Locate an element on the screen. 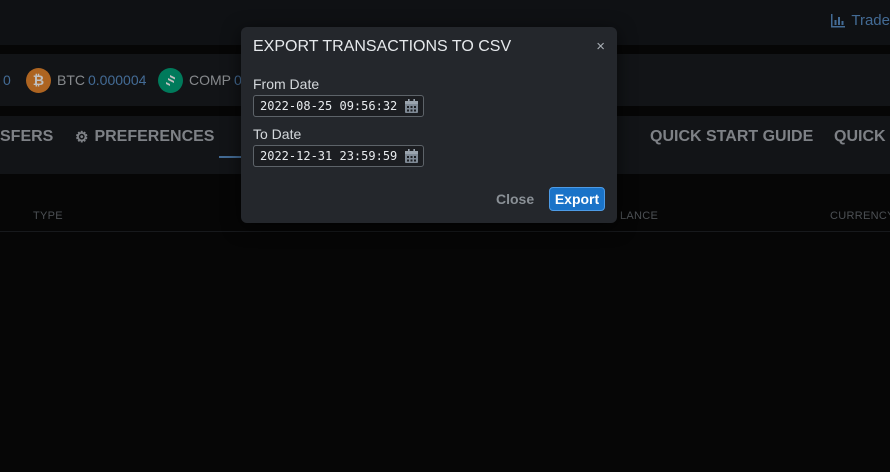  dialog-title: EXPORT TRANSACTIONS TO CSV is located at coordinates (382, 46).